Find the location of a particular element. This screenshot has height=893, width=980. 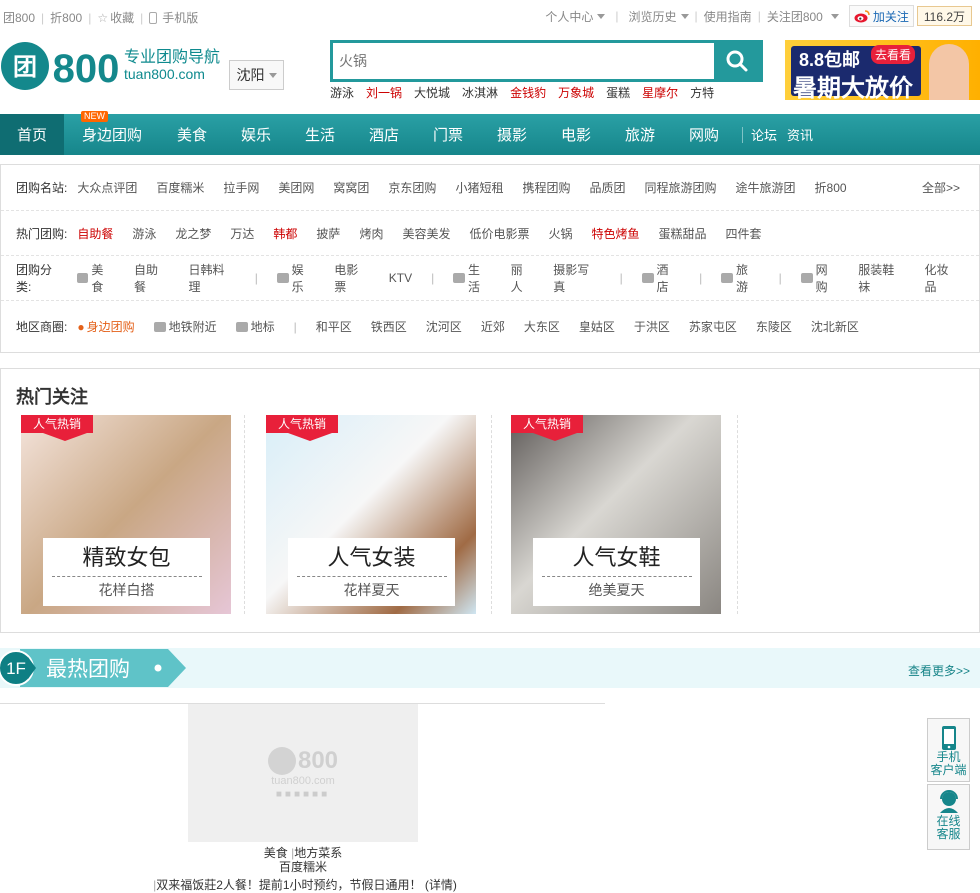

deal-image-placeholder: 800 tuan800.com ■■■■■■ is located at coordinates (303, 773).